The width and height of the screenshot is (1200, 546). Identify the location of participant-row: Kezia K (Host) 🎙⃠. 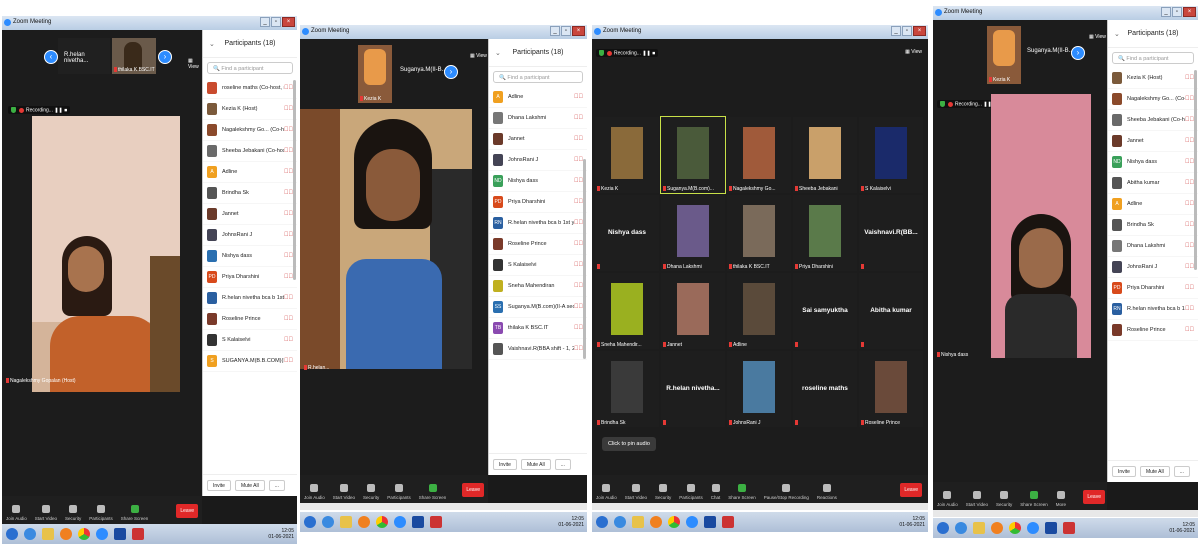
(1153, 78).